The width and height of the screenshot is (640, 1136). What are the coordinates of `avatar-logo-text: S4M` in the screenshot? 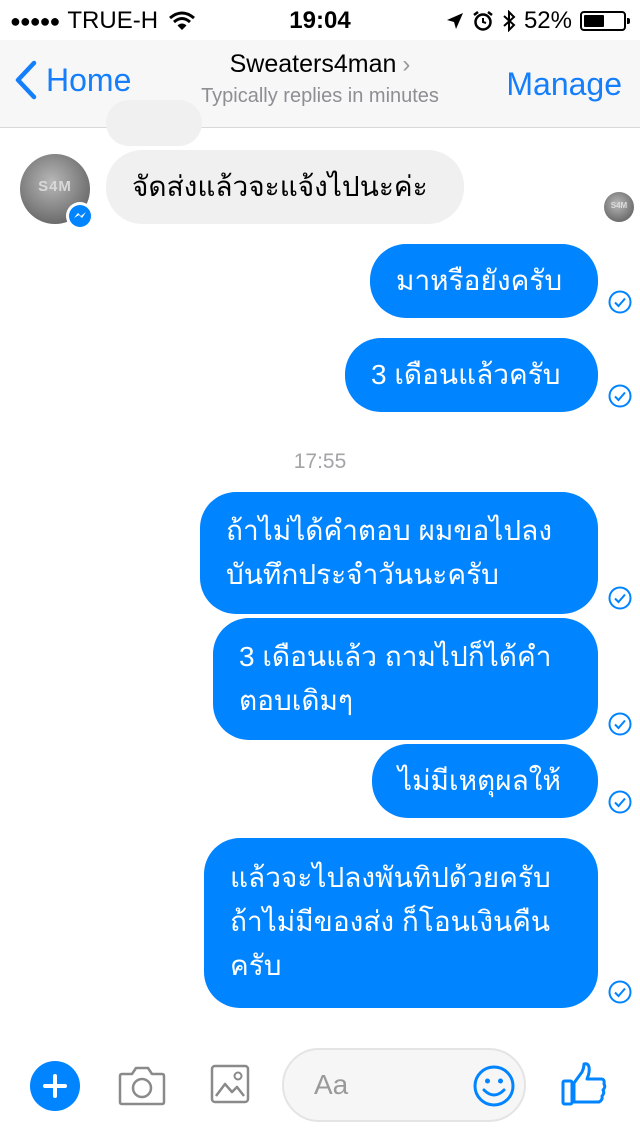 It's located at (55, 186).